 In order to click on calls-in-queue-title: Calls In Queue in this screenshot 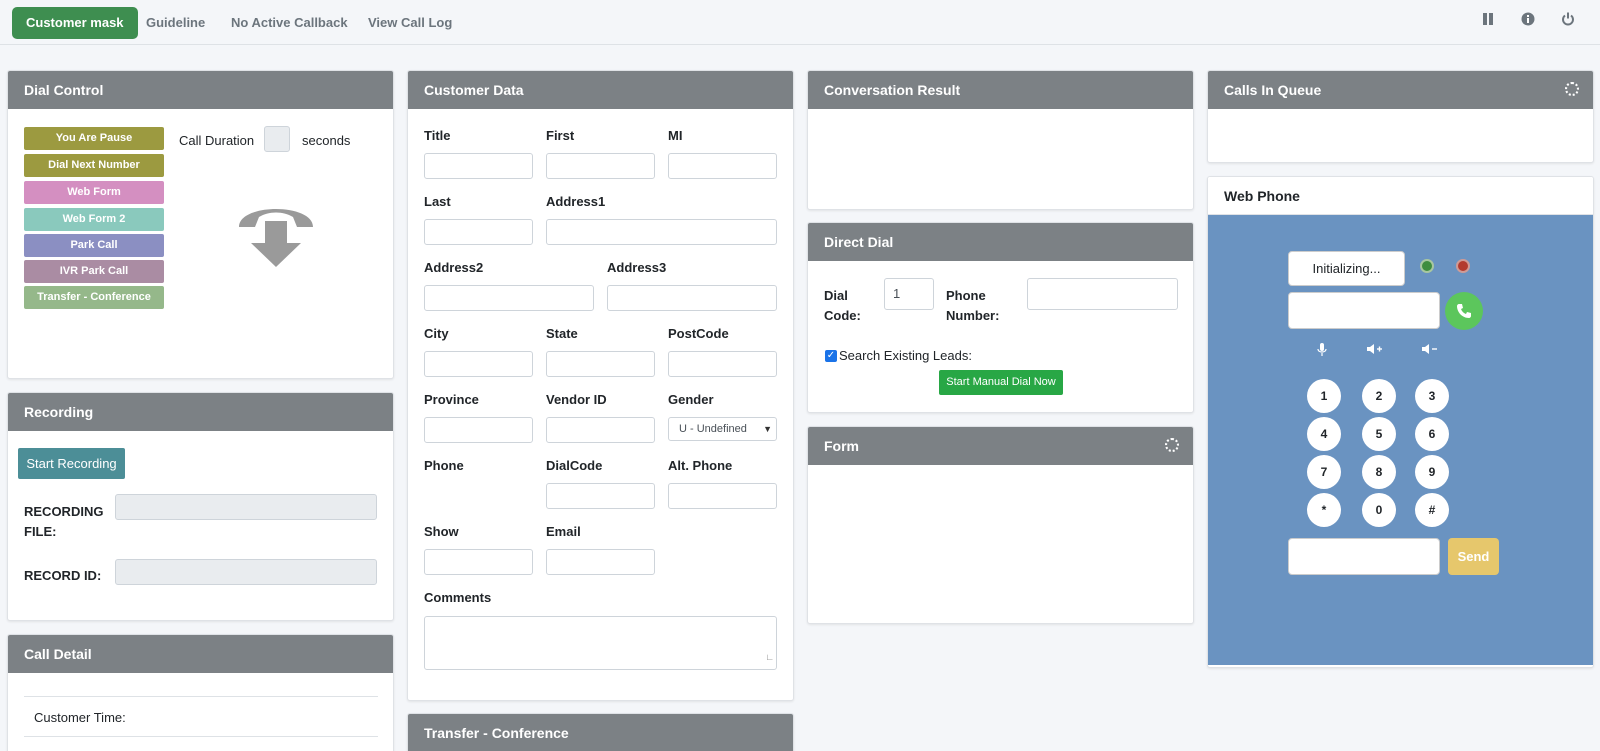, I will do `click(1273, 90)`.